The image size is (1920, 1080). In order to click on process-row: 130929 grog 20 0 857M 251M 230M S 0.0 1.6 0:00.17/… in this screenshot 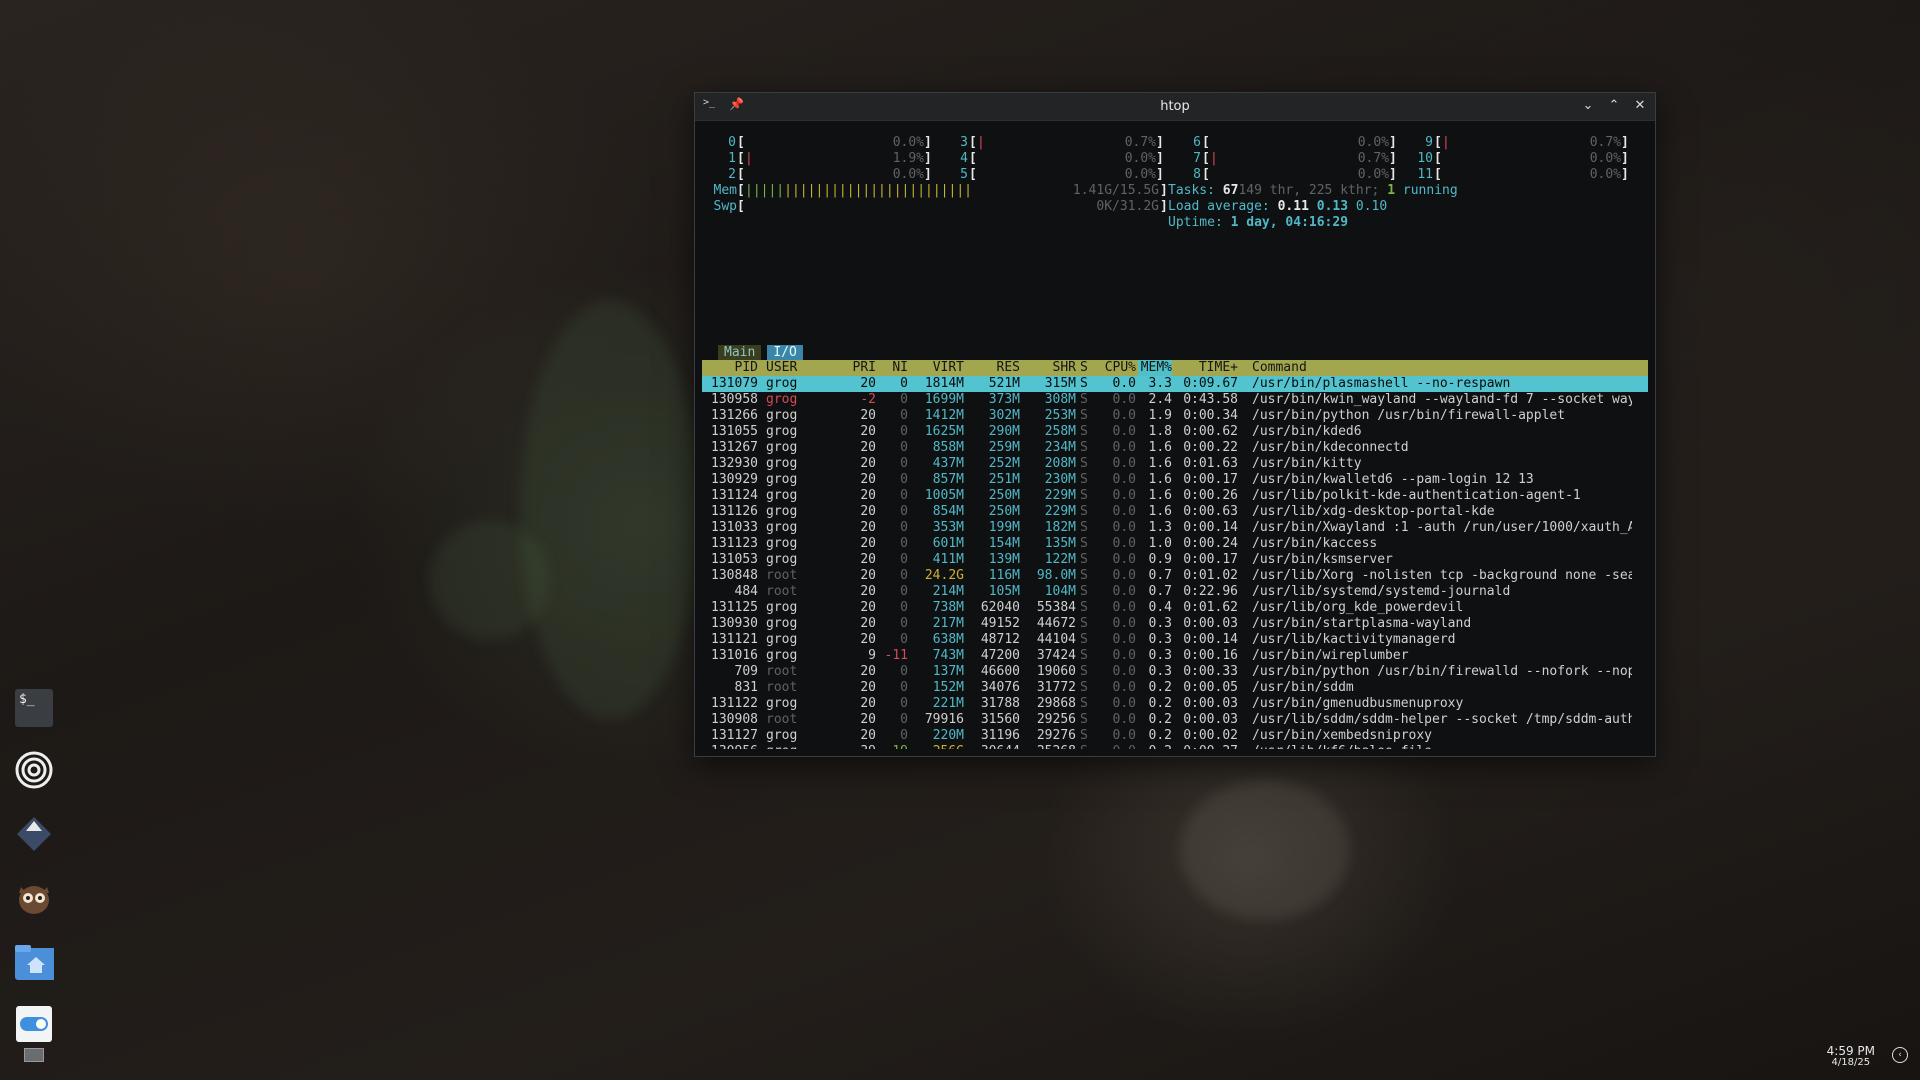, I will do `click(1175, 480)`.